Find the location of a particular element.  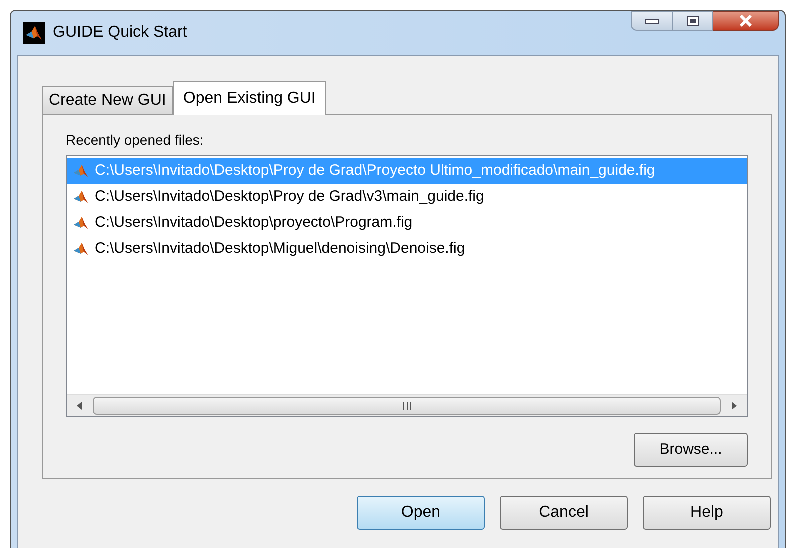

file-list-item: C:\Users\Invitado\Desktop\proyecto\Program.fig is located at coordinates (407, 223).